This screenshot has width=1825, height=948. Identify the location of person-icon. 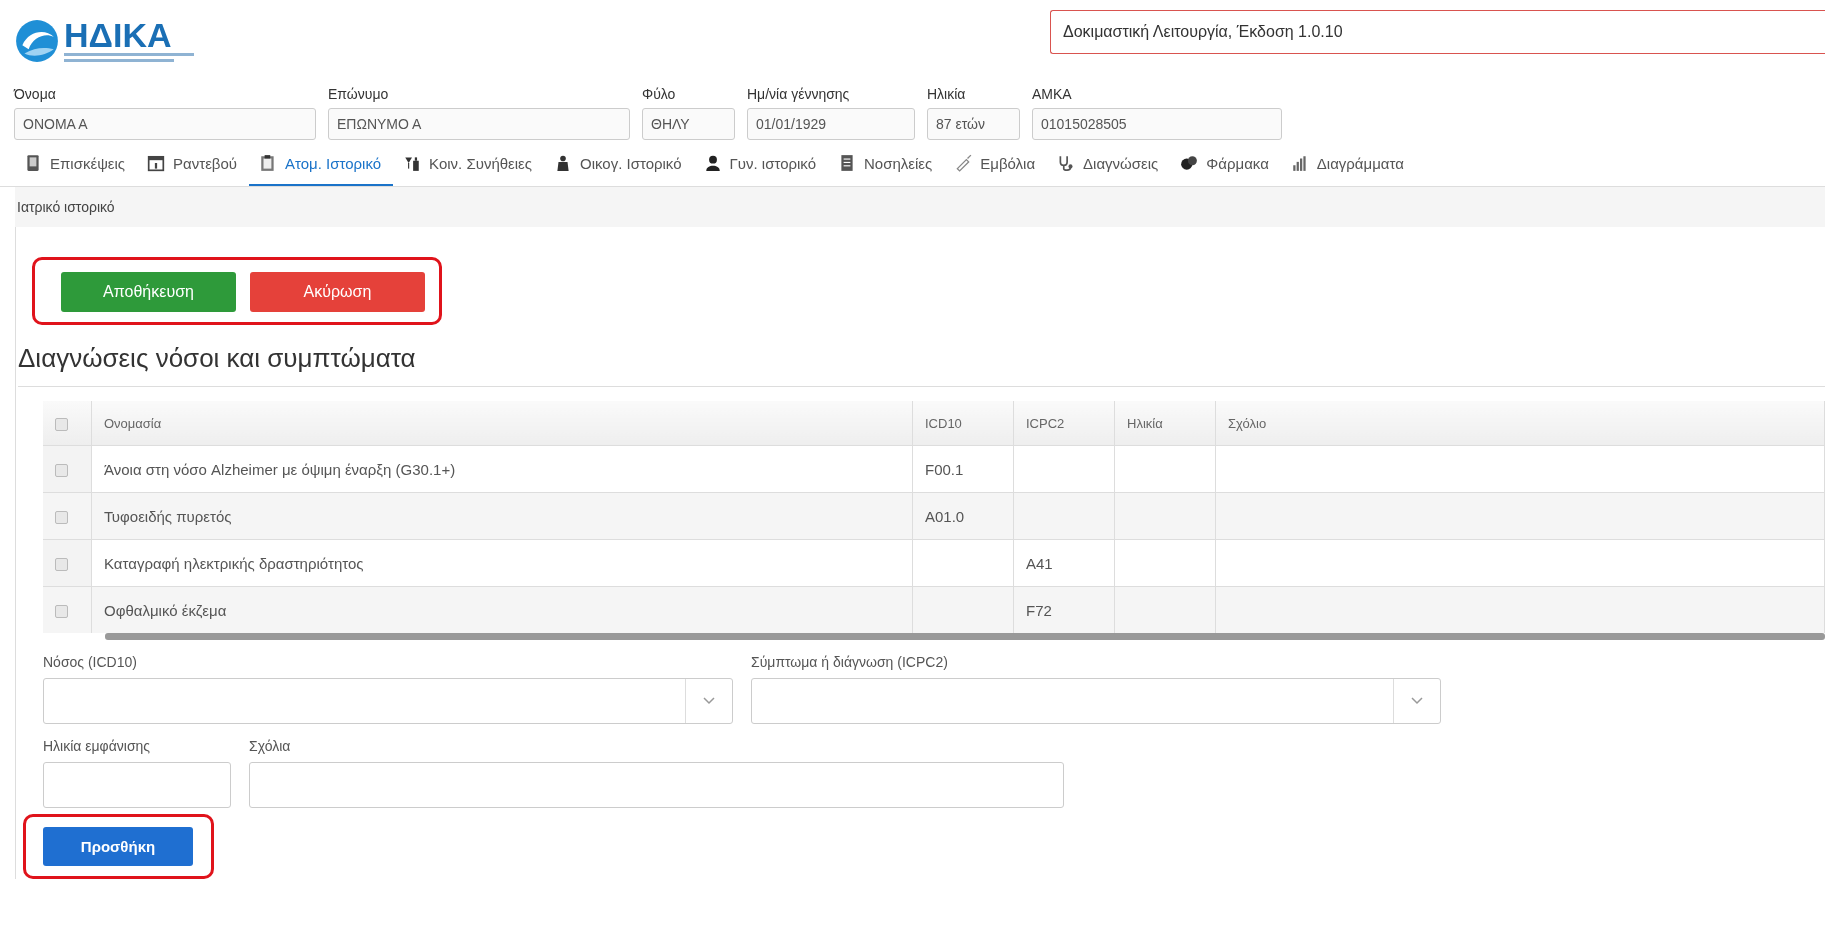
(712, 163).